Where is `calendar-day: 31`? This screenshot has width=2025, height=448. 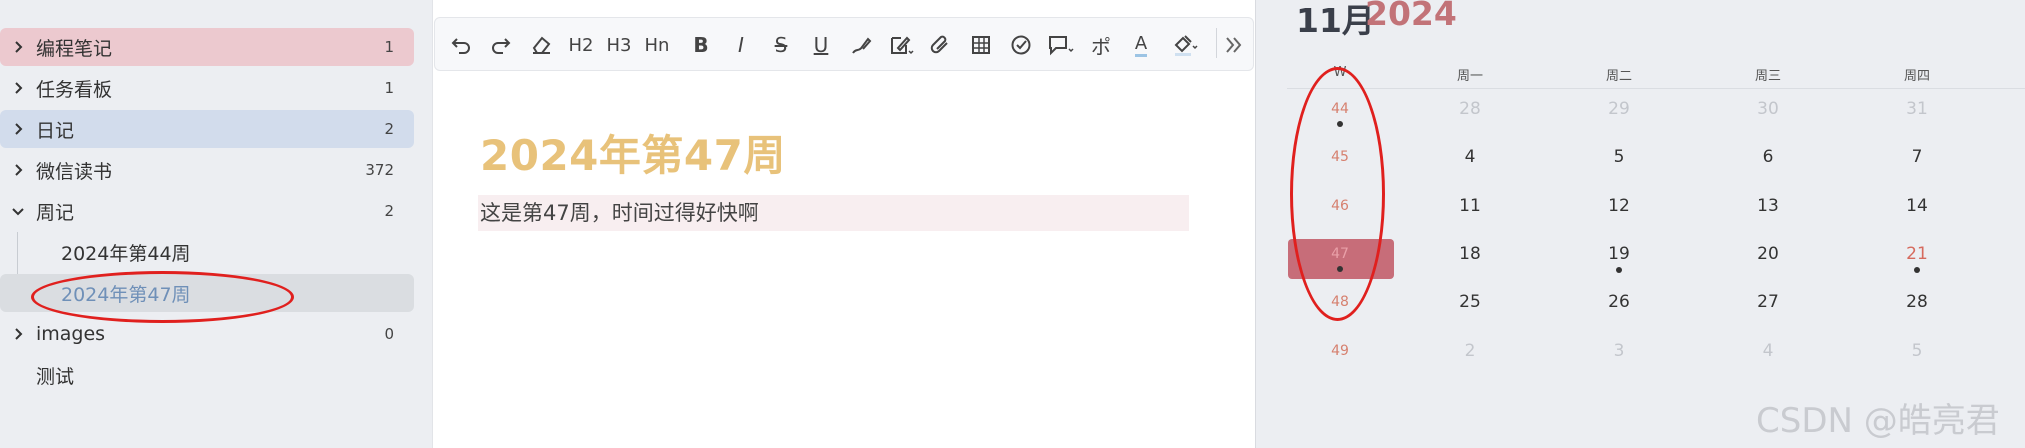 calendar-day: 31 is located at coordinates (1917, 109).